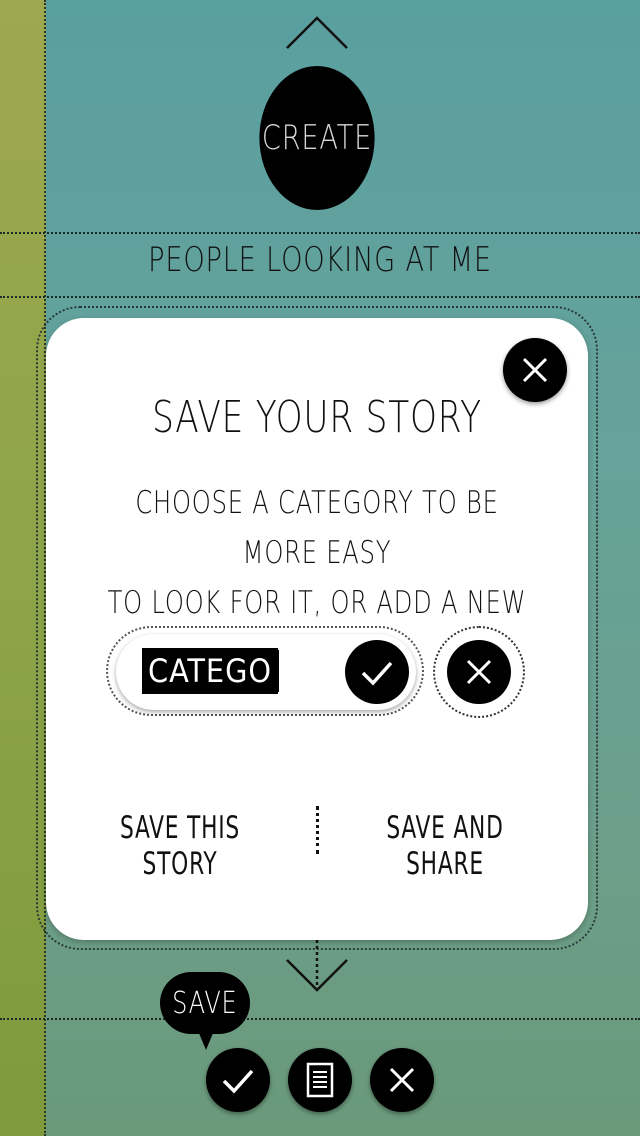 This screenshot has width=640, height=1136. What do you see at coordinates (317, 528) in the screenshot?
I see `modal-description-line: CHOOSE A CATEGORY TO BE MORE EASY` at bounding box center [317, 528].